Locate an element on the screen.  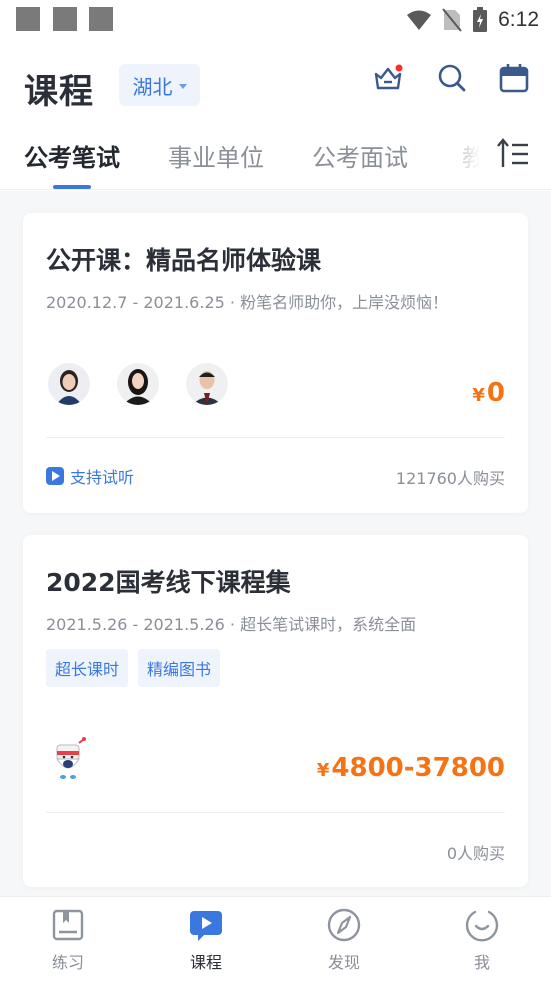
course-title: 2022国考线下课程集 is located at coordinates (168, 582).